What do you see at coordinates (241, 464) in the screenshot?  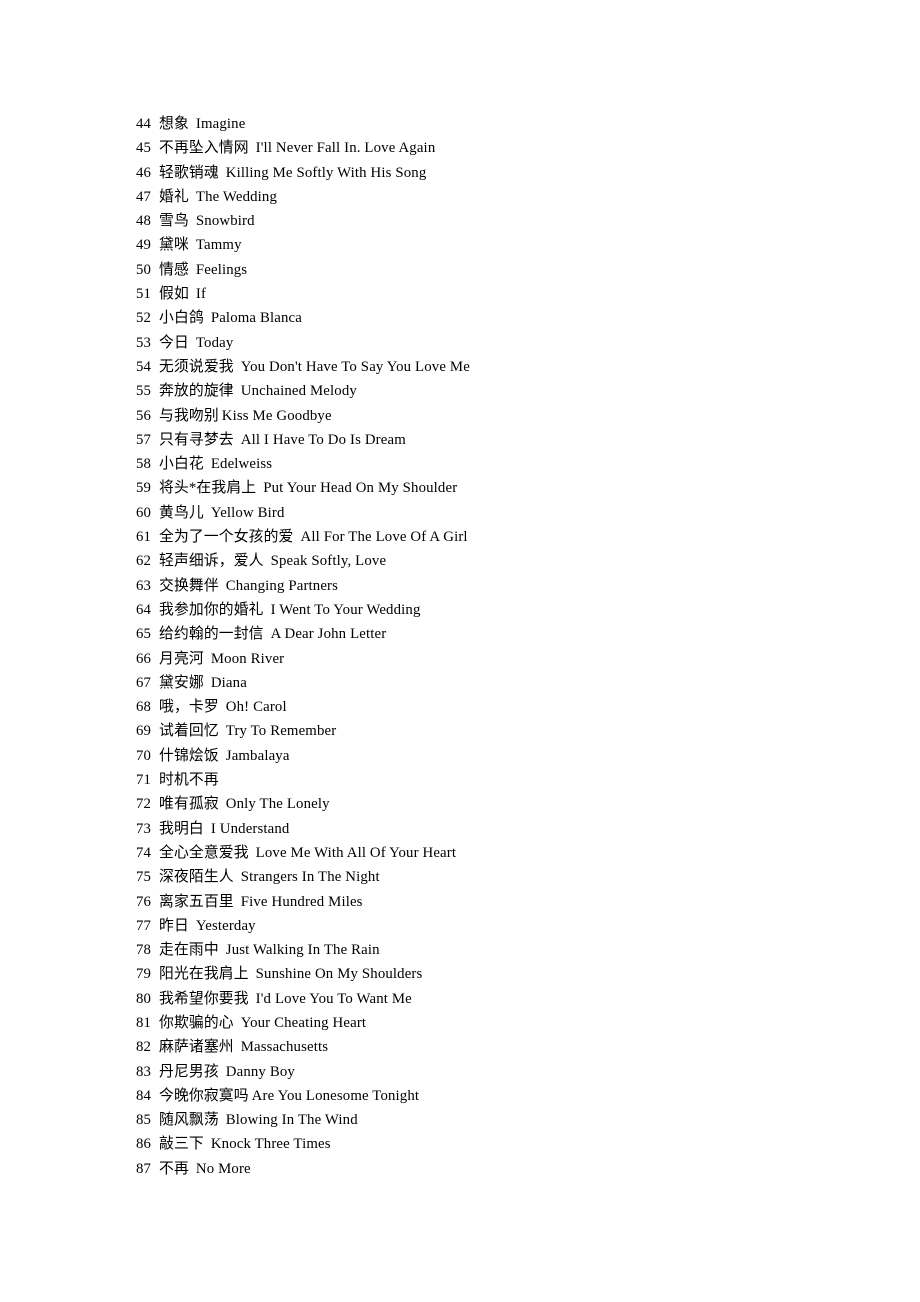 I see `song-title-english: Edelweiss` at bounding box center [241, 464].